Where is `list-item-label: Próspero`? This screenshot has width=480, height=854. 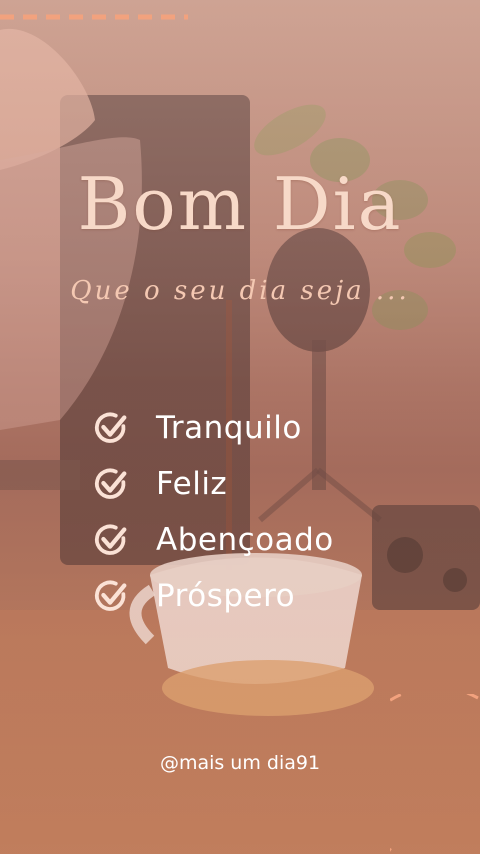
list-item-label: Próspero is located at coordinates (226, 596).